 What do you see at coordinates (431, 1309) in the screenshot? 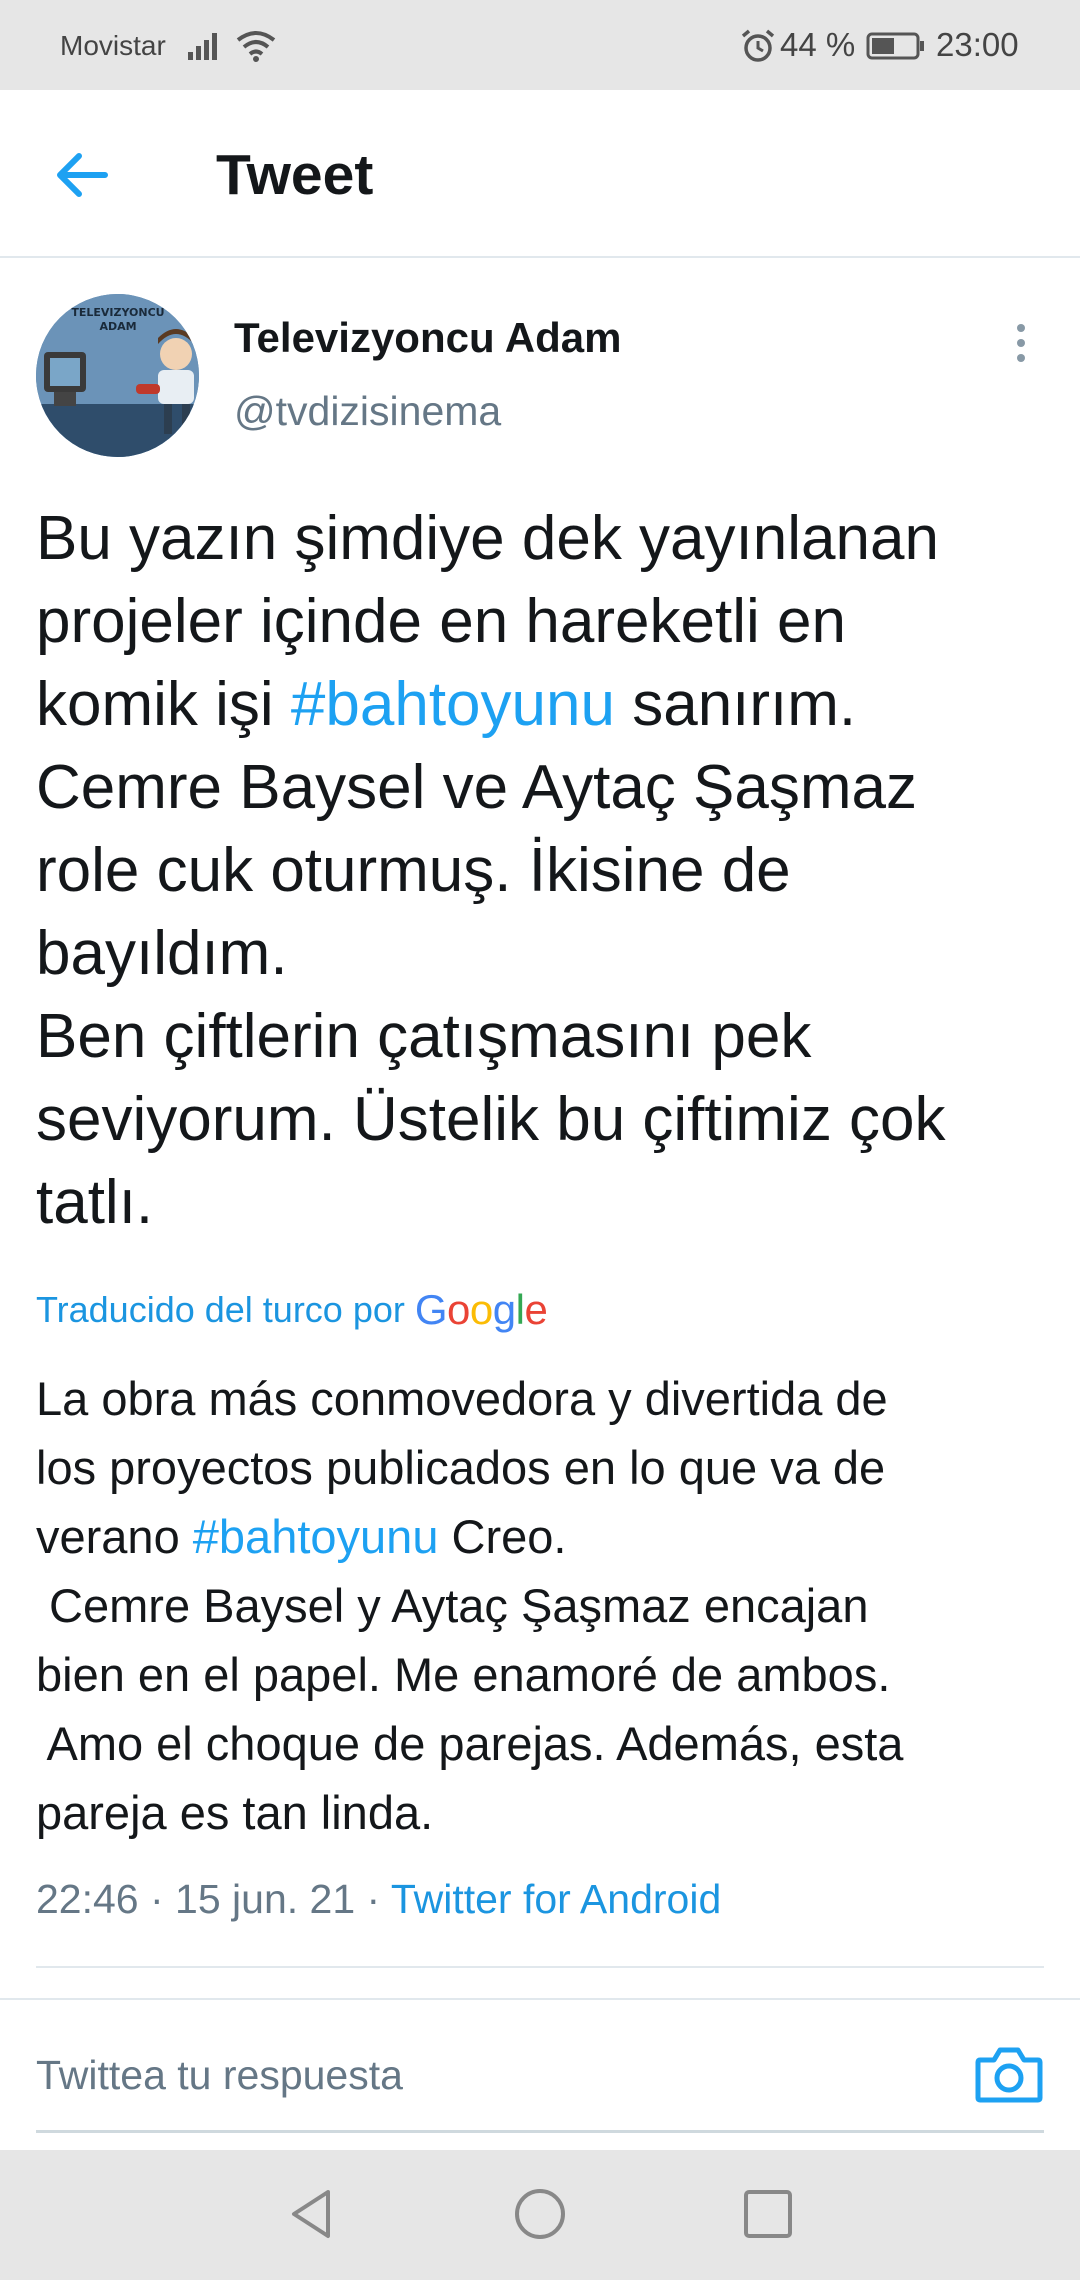
I see `google-letter: G` at bounding box center [431, 1309].